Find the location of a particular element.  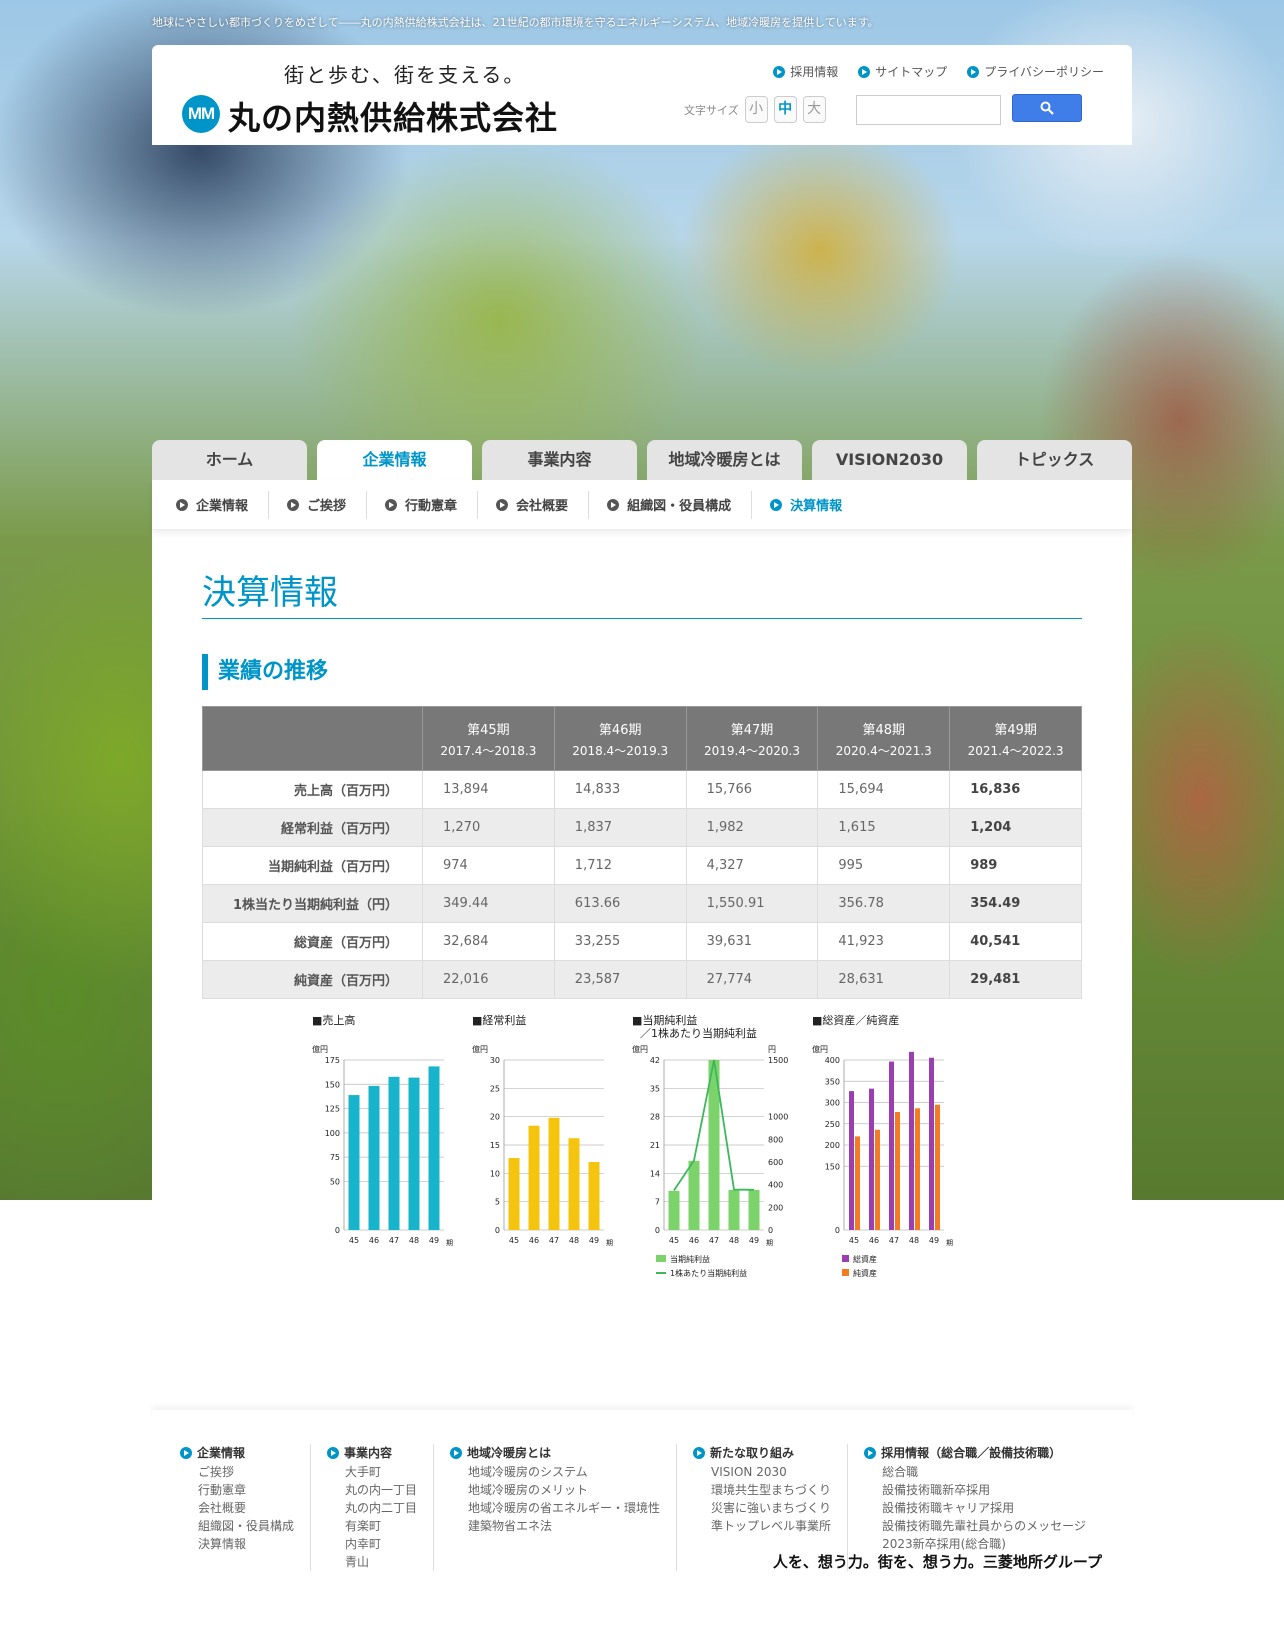

search-input is located at coordinates (928, 110).